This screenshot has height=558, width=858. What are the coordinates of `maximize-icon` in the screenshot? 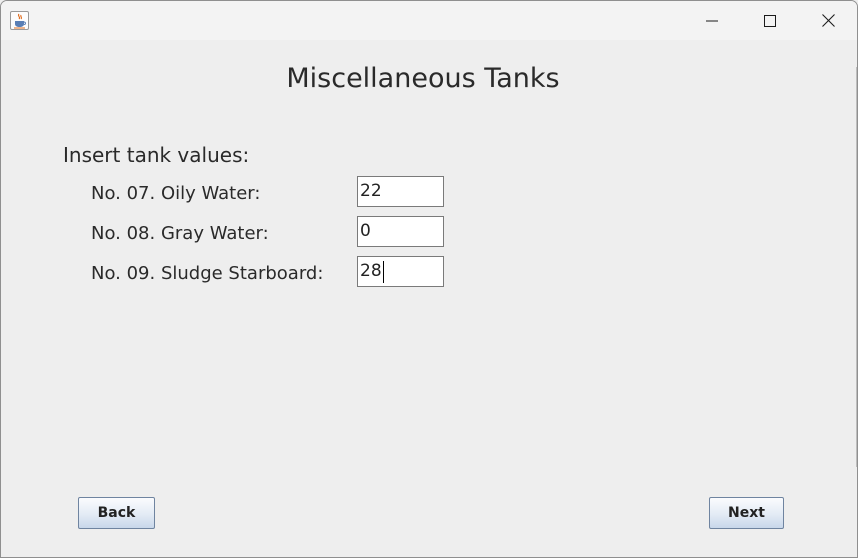 It's located at (770, 20).